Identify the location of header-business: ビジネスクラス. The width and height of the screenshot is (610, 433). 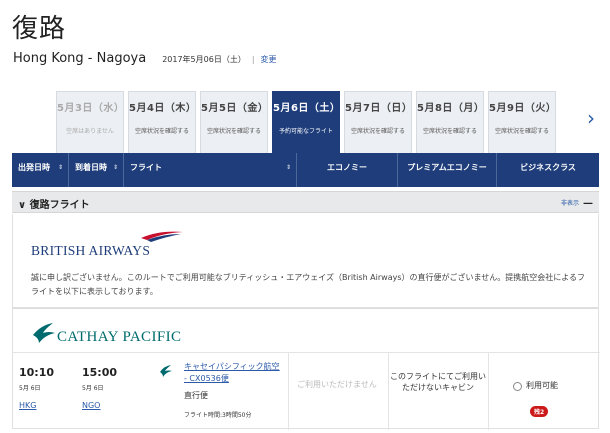
(548, 170).